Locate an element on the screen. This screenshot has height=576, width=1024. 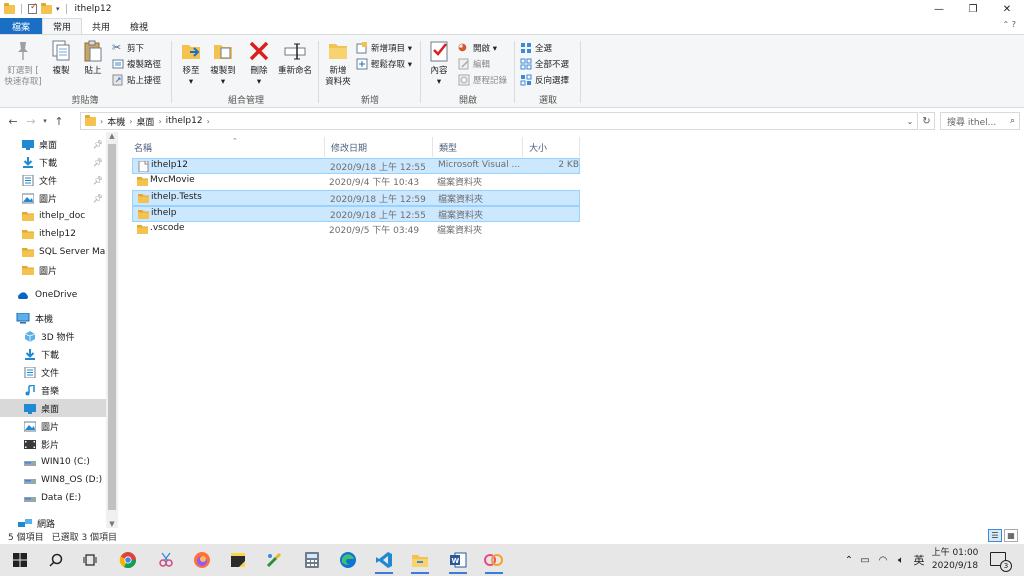
show-hidden-icons-icon: ⌃ is located at coordinates (849, 560).